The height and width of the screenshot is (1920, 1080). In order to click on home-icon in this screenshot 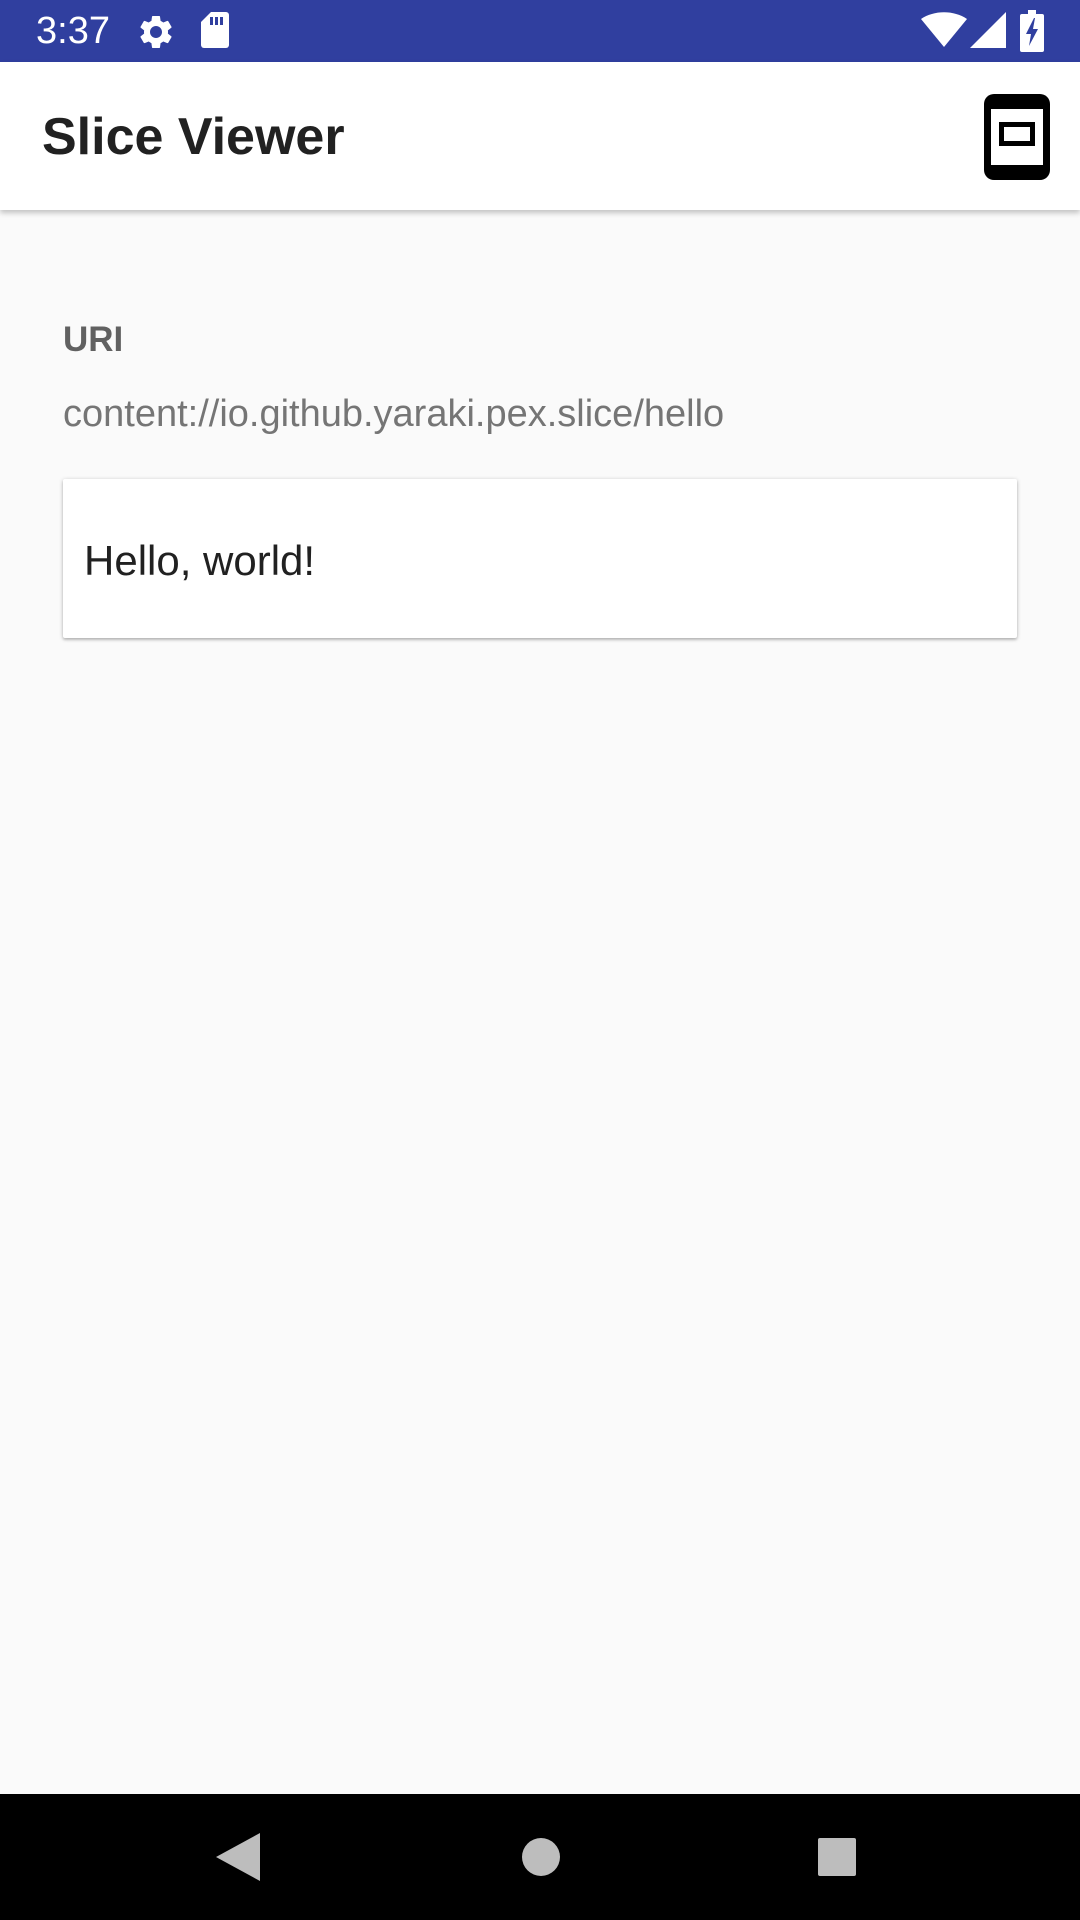, I will do `click(541, 1857)`.